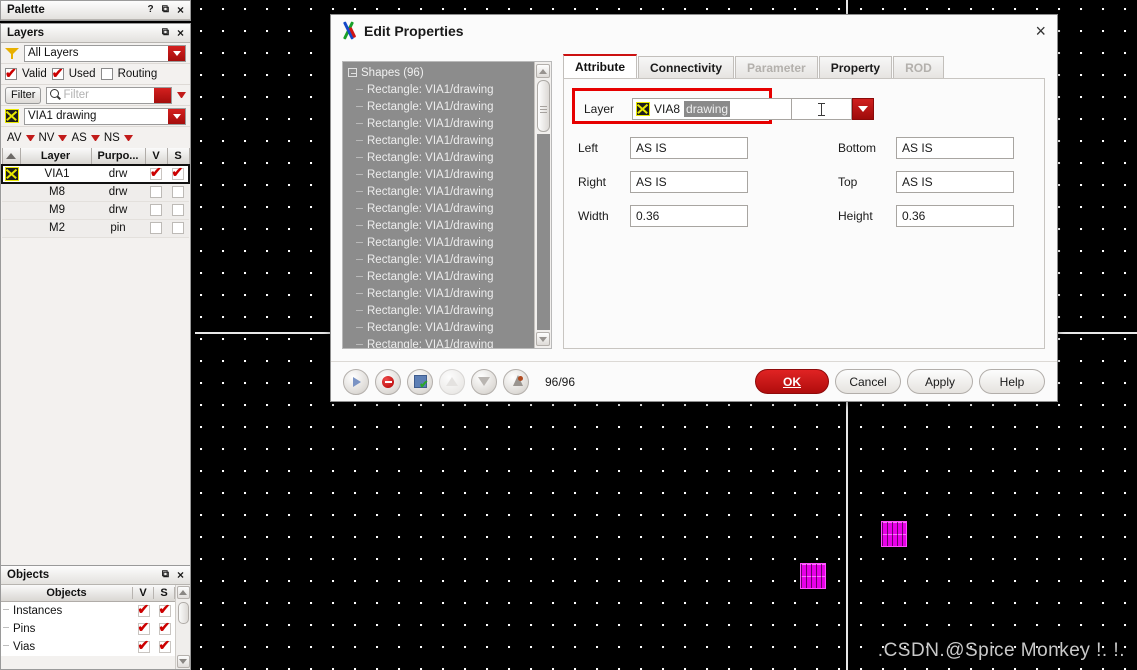  I want to click on table-row: M2 pin, so click(95, 228).